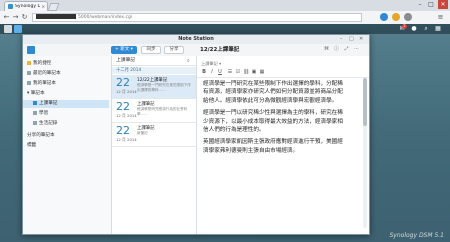 The image size is (450, 242). Describe the element at coordinates (225, 5) in the screenshot. I see `tab-bar: Synology DiskStation ✕ – □ ✕` at that location.